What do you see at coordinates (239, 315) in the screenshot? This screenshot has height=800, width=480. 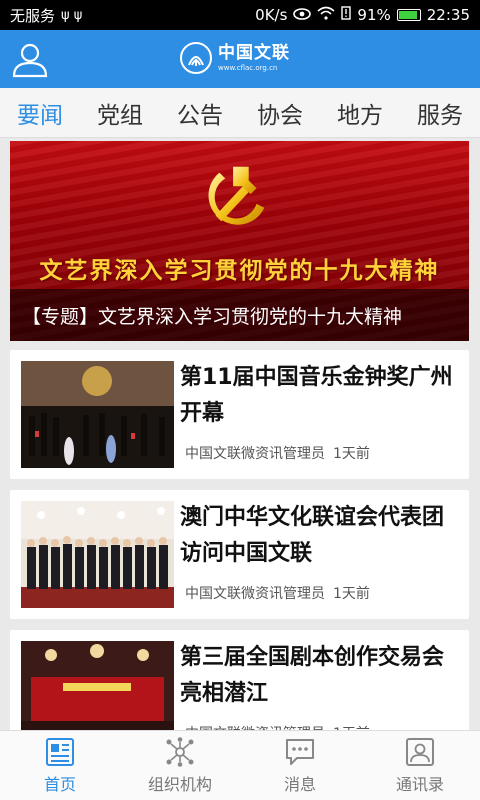 I see `banner-caption: 【专题】文艺界深入学习贯彻党的十九大精神` at bounding box center [239, 315].